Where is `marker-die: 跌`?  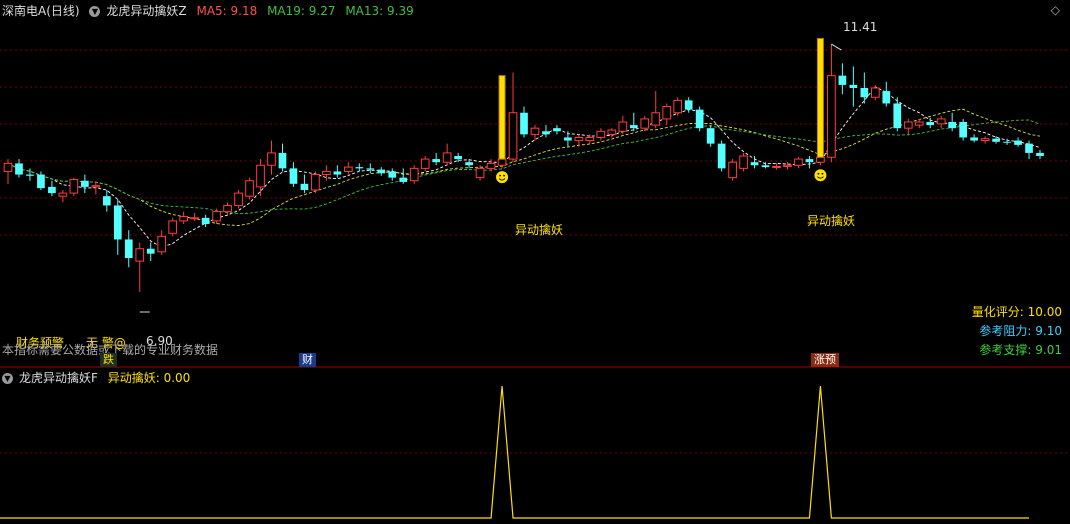 marker-die: 跌 is located at coordinates (108, 360).